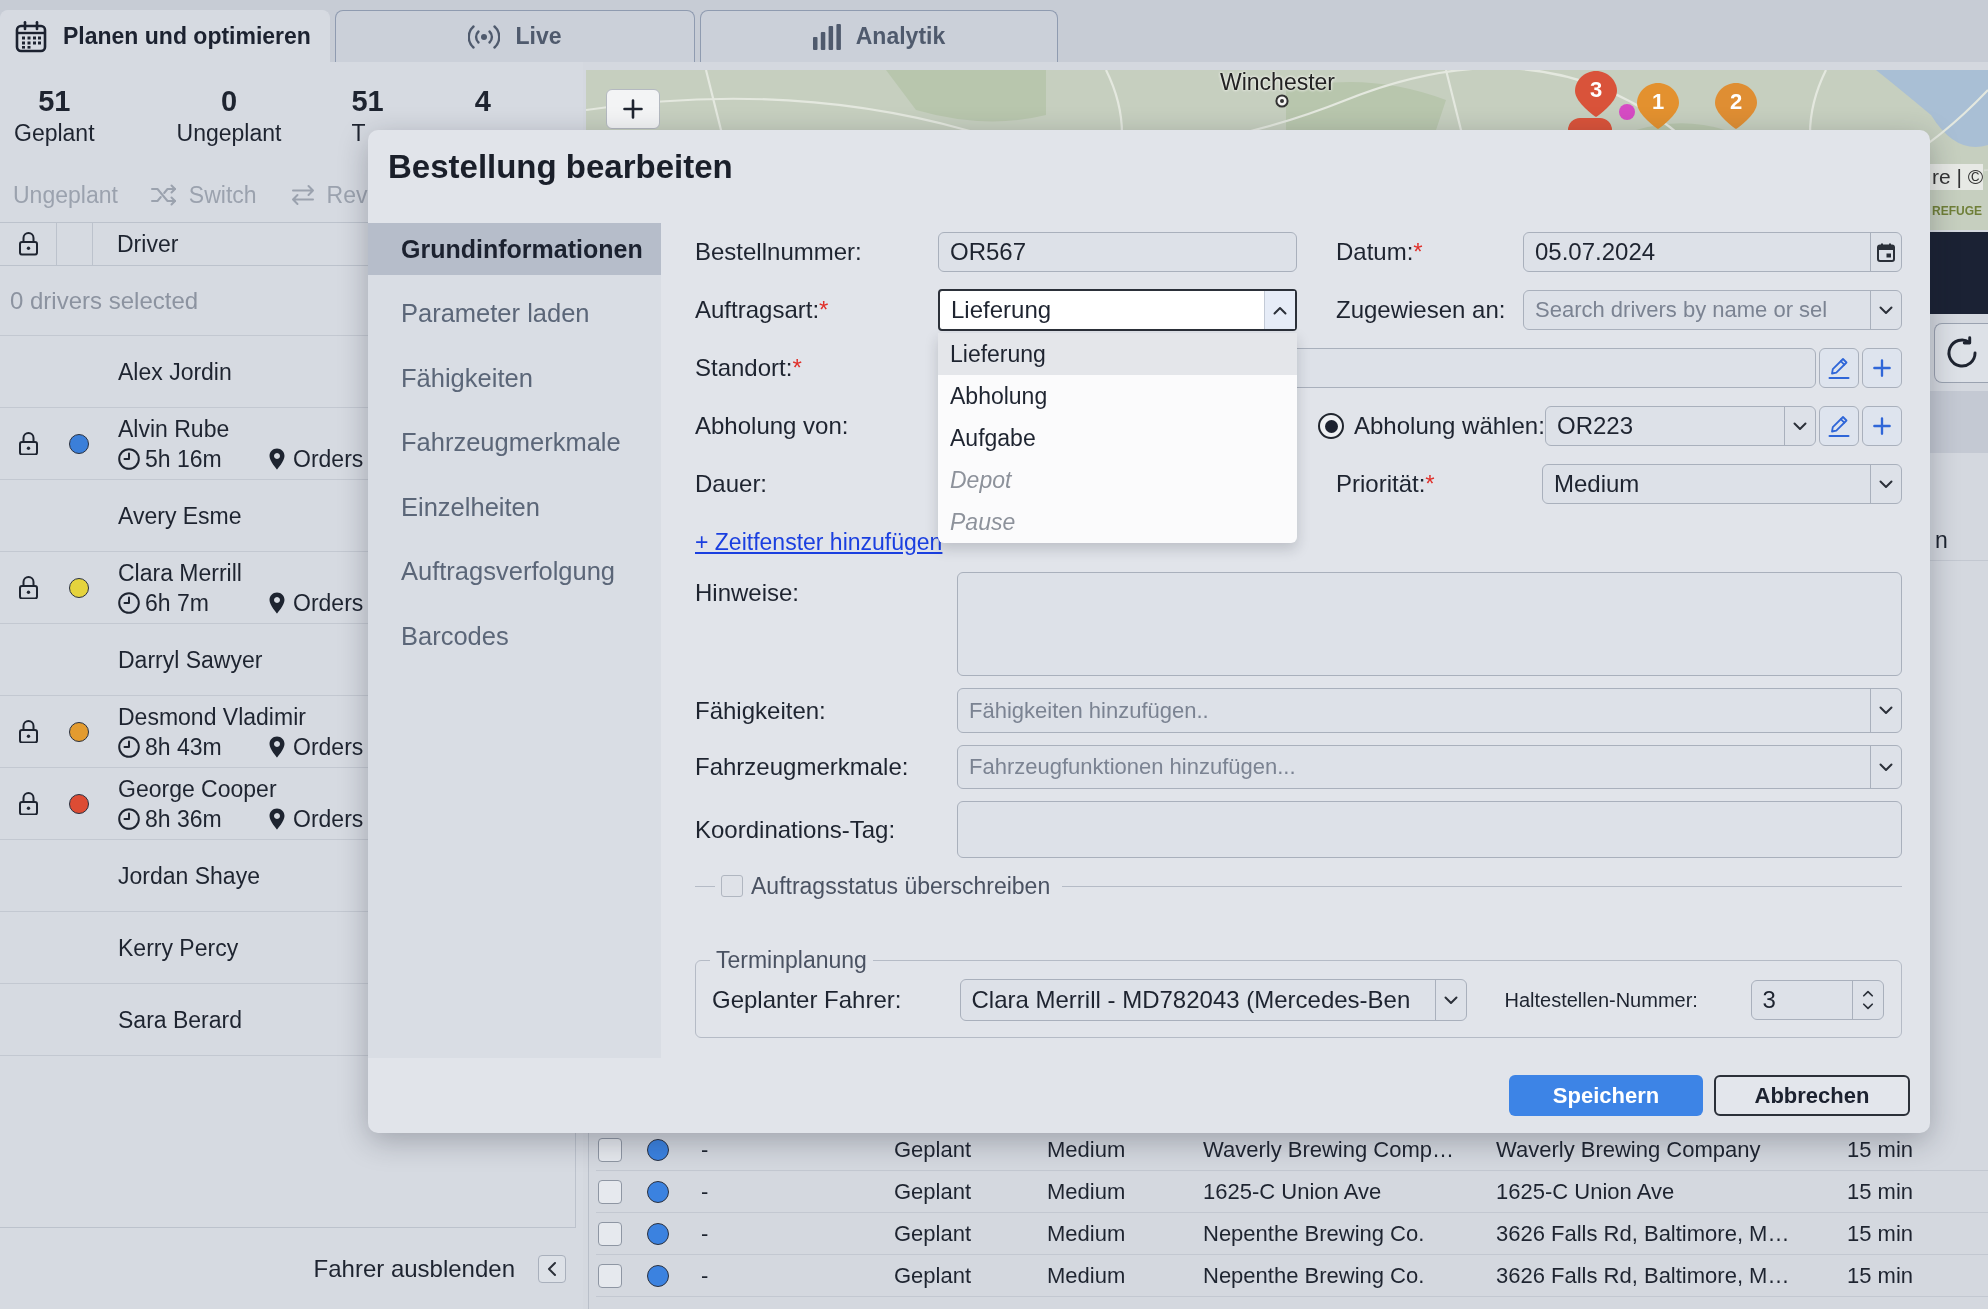  I want to click on pickup-select: OR223, so click(1680, 426).